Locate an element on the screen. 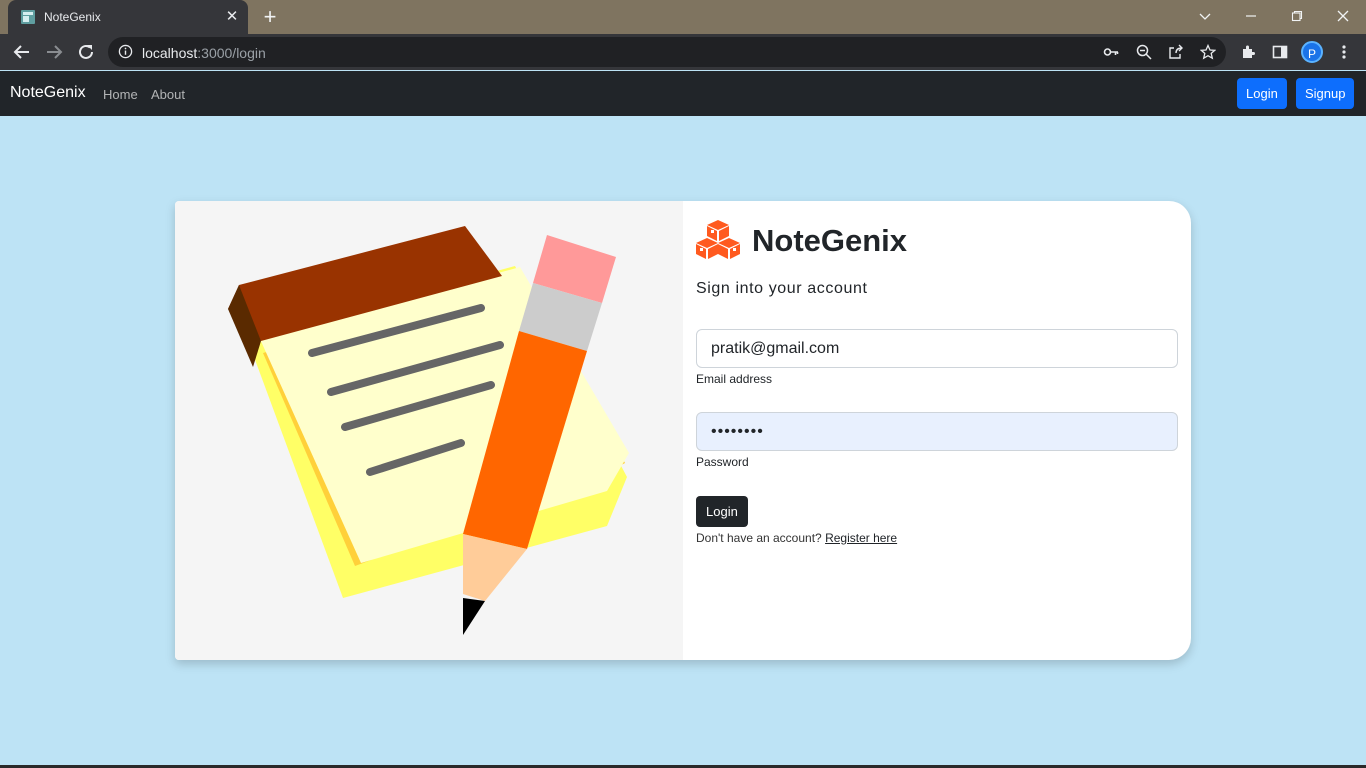 The image size is (1366, 768). browser-toolbar: localhost:3000/login P is located at coordinates (683, 52).